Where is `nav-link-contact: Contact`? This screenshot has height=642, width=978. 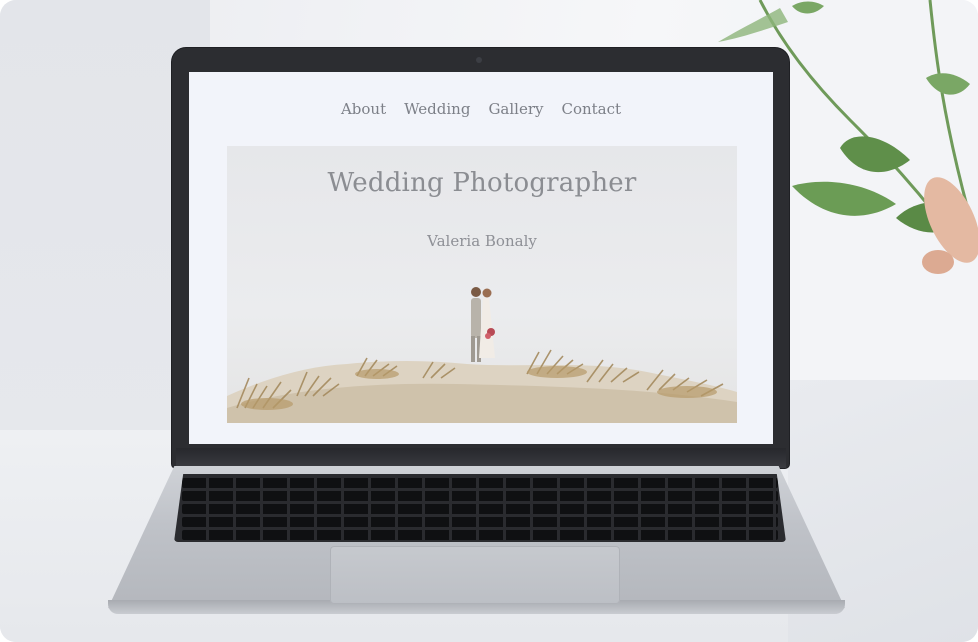
nav-link-contact: Contact is located at coordinates (591, 109).